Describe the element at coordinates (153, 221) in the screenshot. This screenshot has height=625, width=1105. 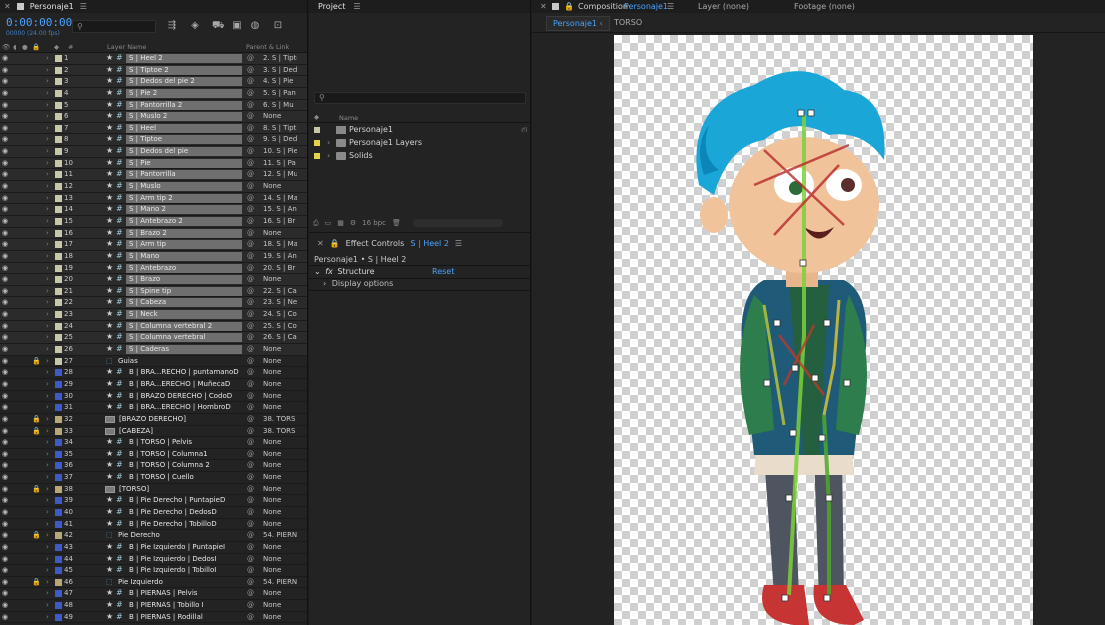
I see `layer-row: ◉ › 15 ★ # S | Antebrazo 2 @16. S | Br` at that location.